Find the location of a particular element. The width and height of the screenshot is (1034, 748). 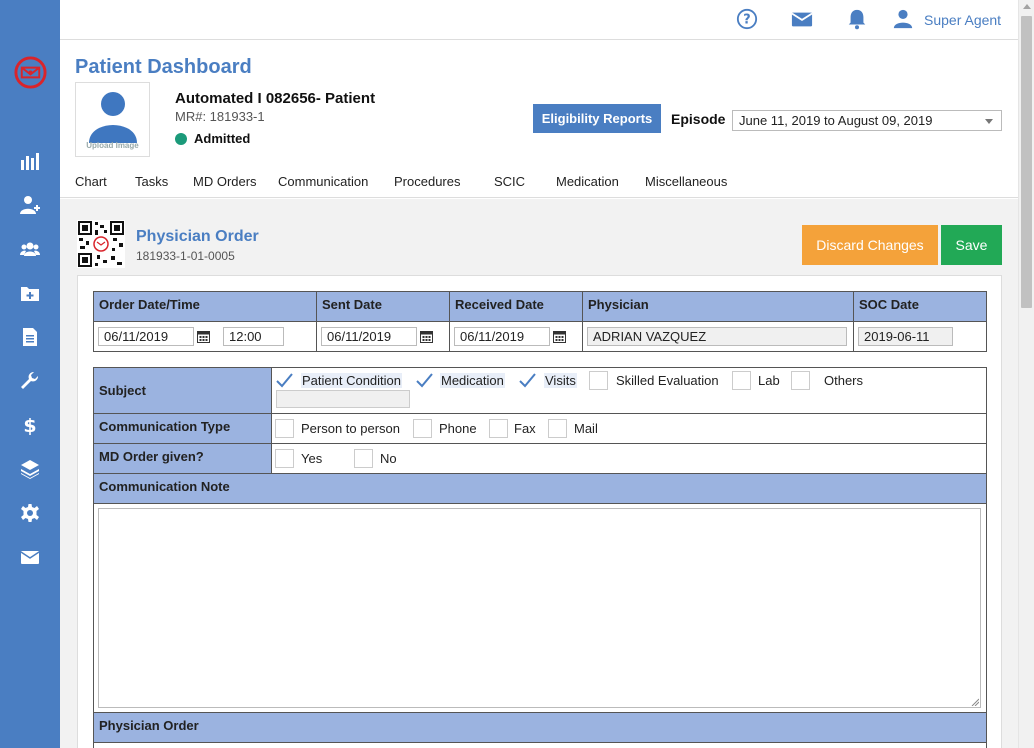

order-date-input: 06/11/2019 is located at coordinates (146, 336).